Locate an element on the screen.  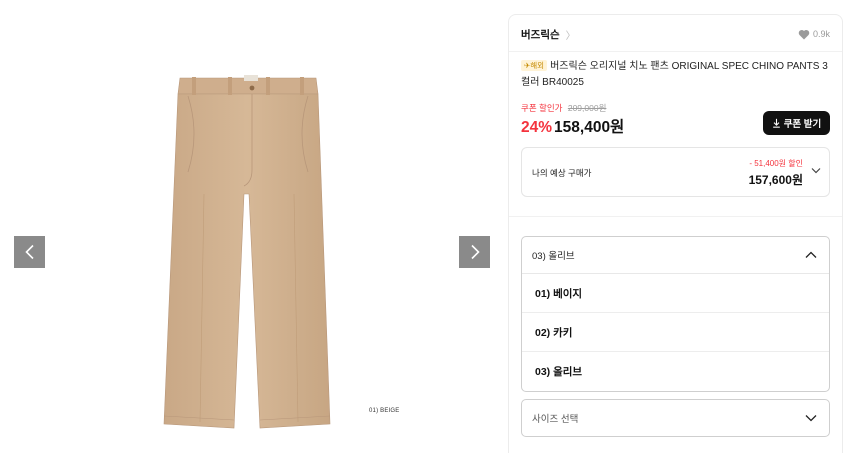
expected-discount: - 51,400원 할인 is located at coordinates (776, 163).